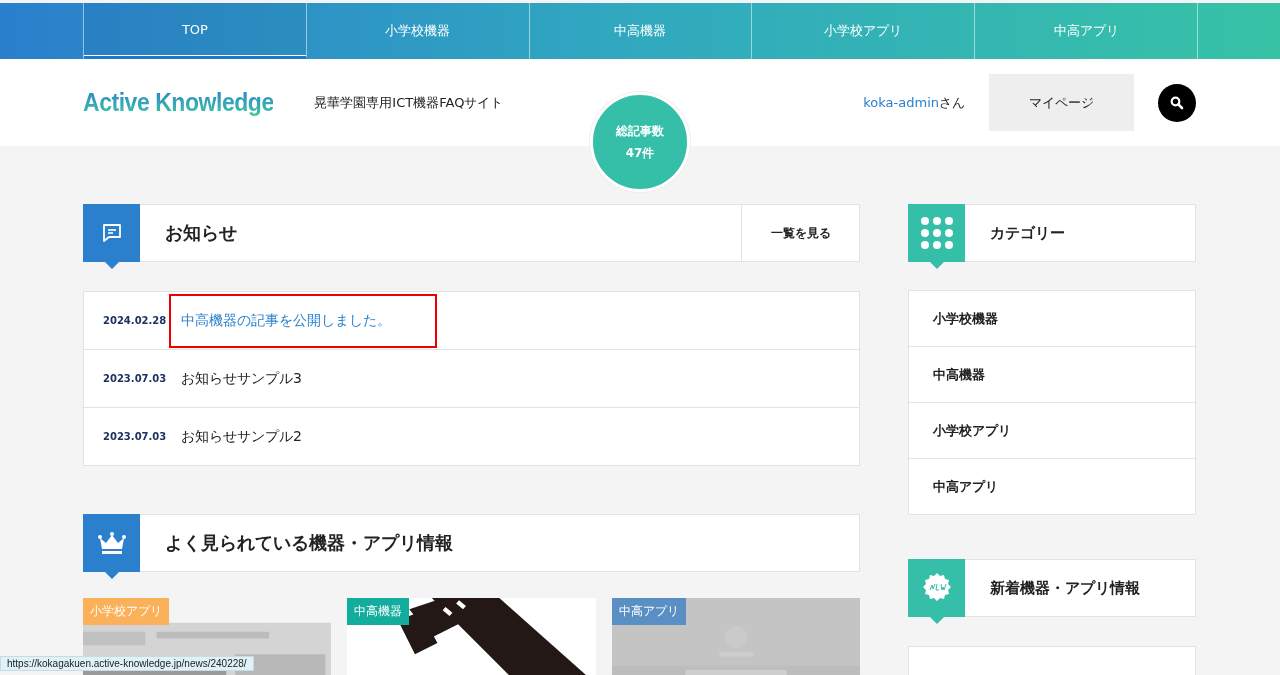  Describe the element at coordinates (1052, 318) in the screenshot. I see `category-link: 小学校機器` at that location.